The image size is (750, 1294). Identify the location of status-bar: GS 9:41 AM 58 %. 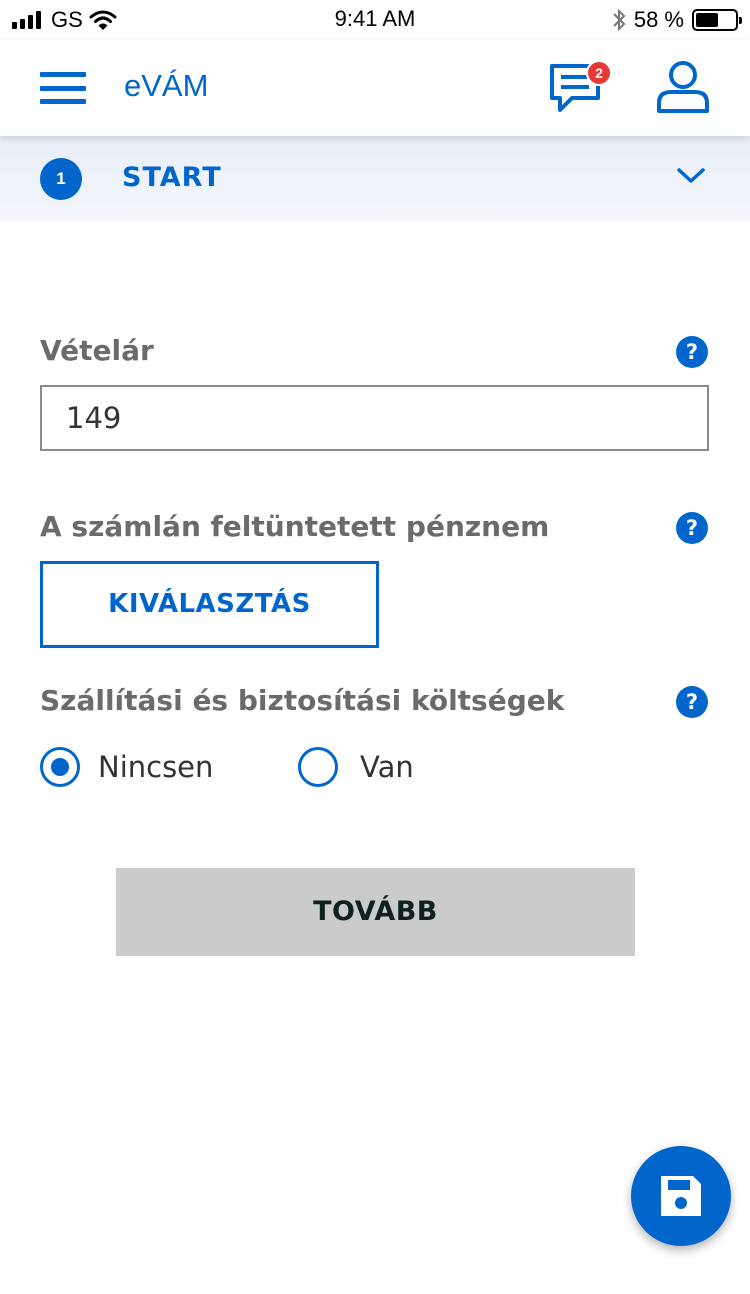
(375, 20).